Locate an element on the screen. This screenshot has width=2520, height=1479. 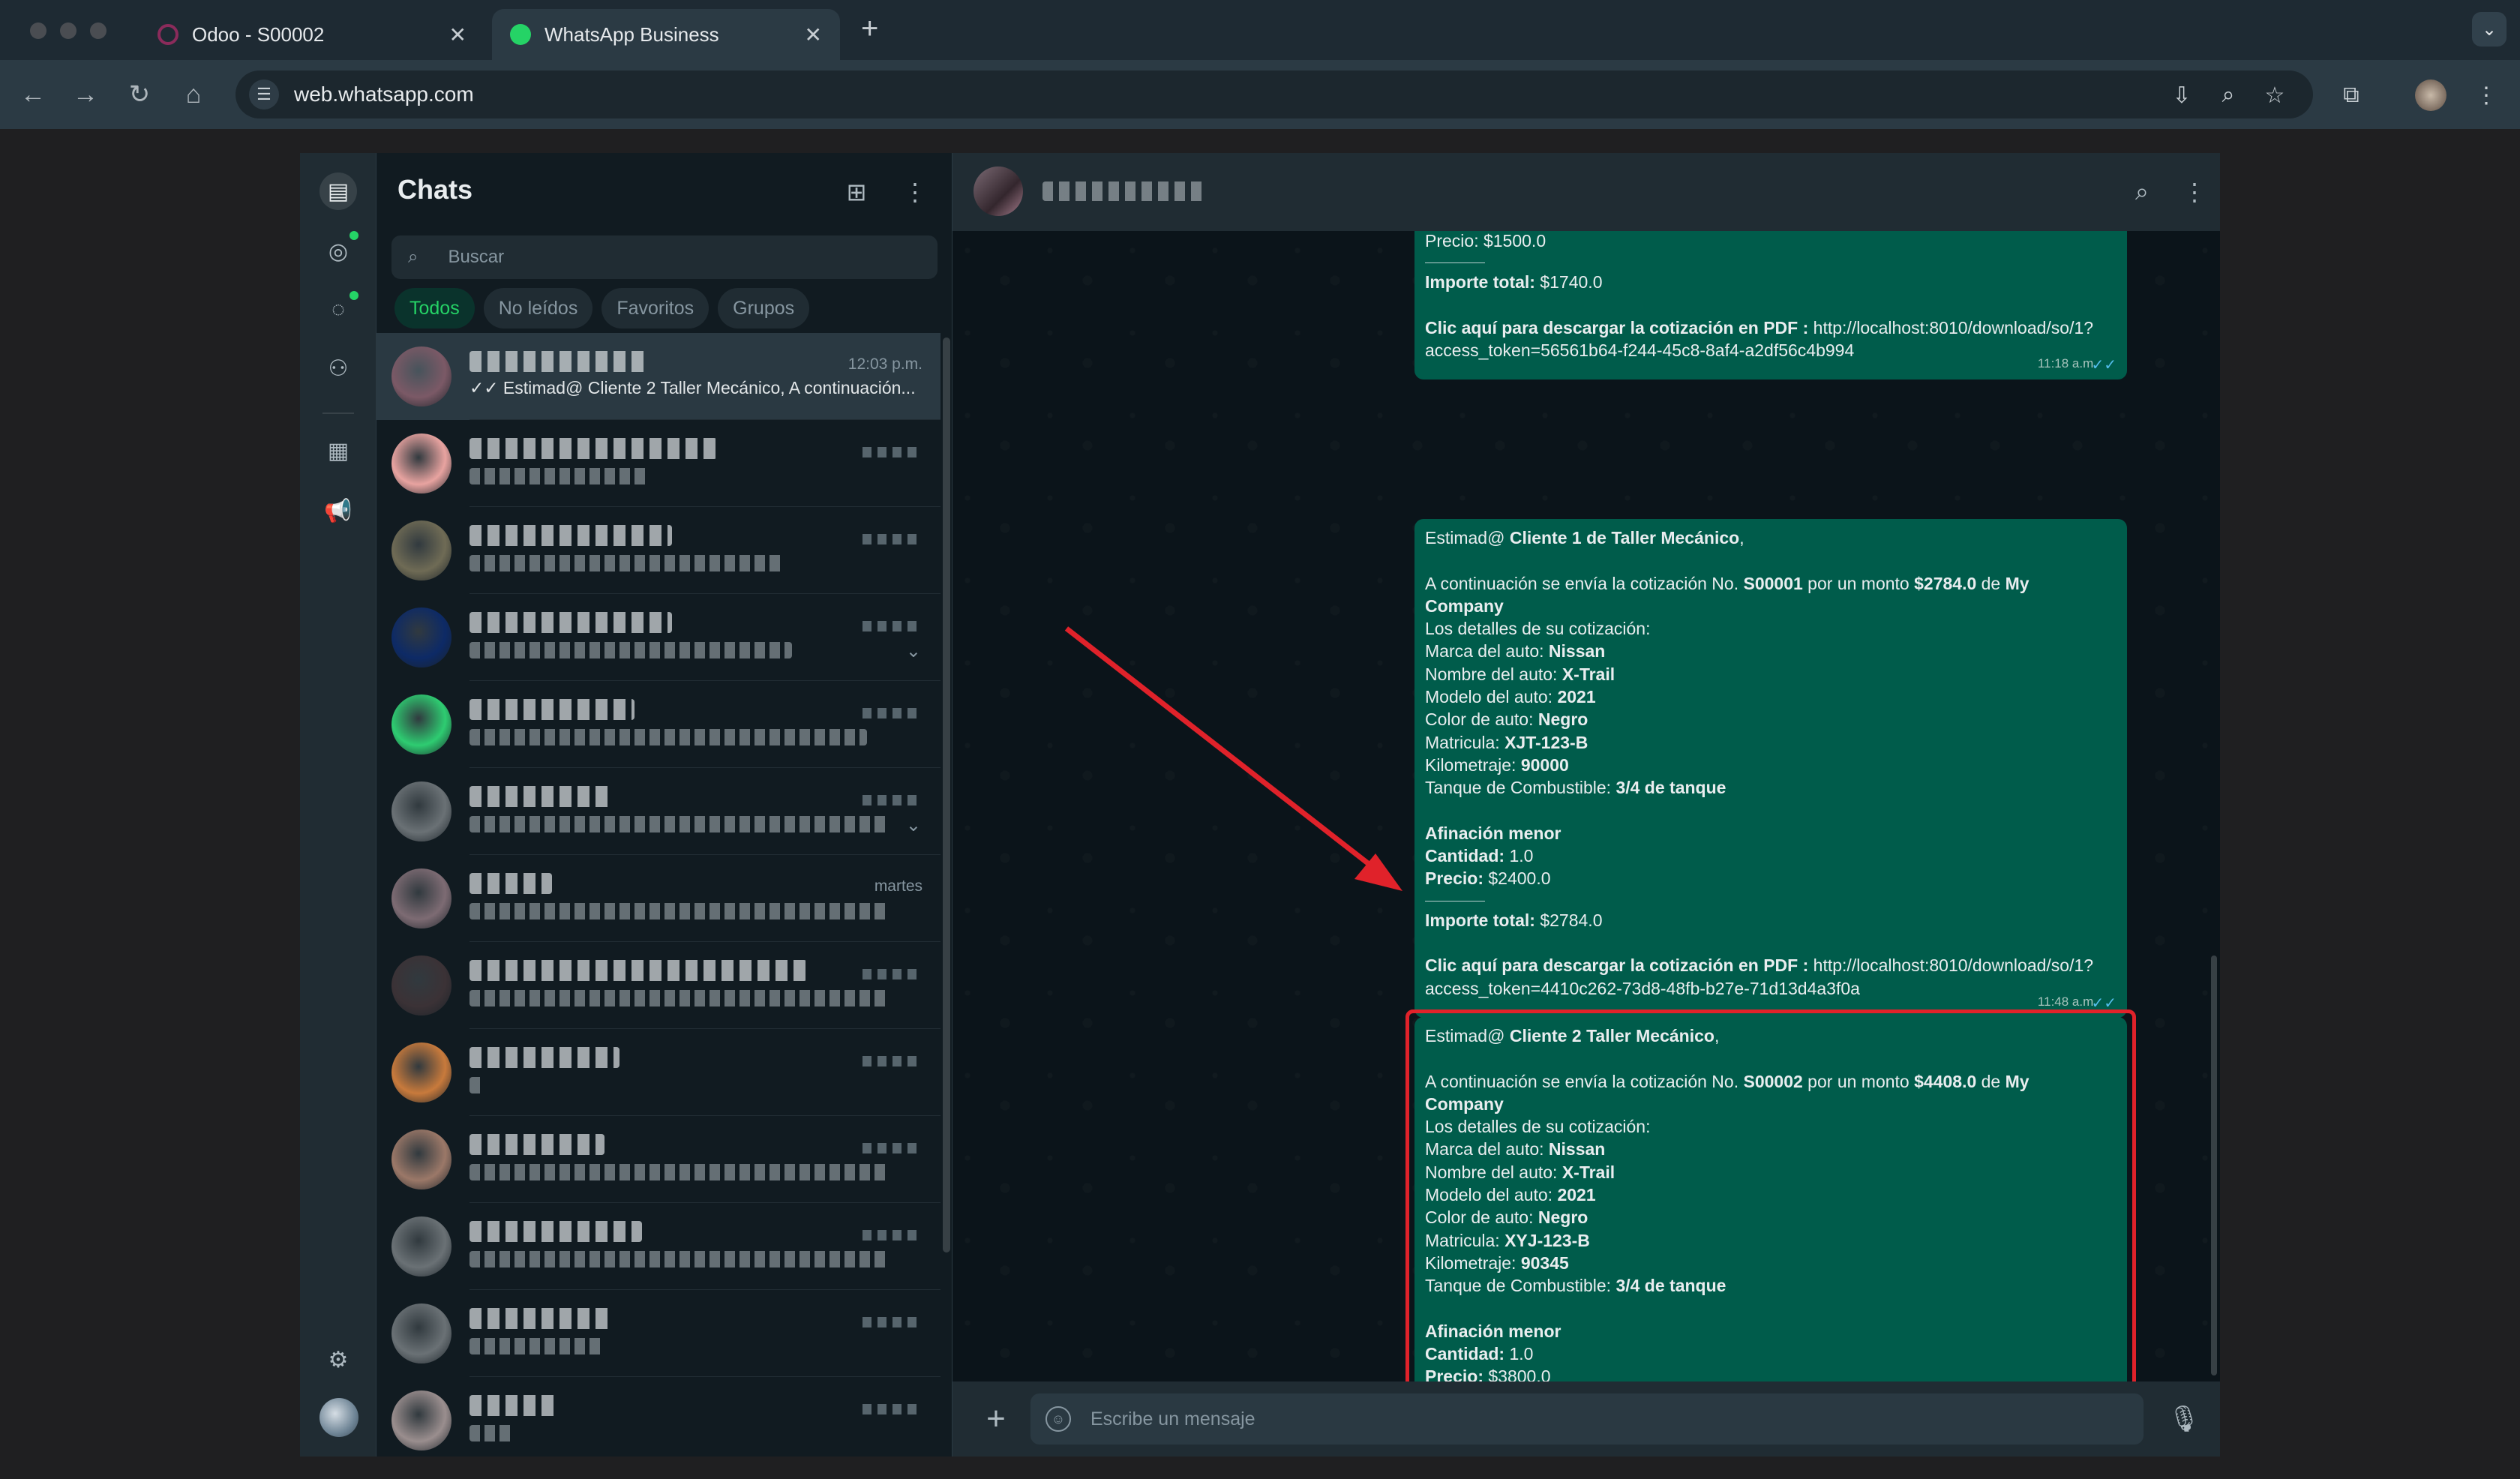
message-text: Precio: $1500.0 is located at coordinates (1485, 240).